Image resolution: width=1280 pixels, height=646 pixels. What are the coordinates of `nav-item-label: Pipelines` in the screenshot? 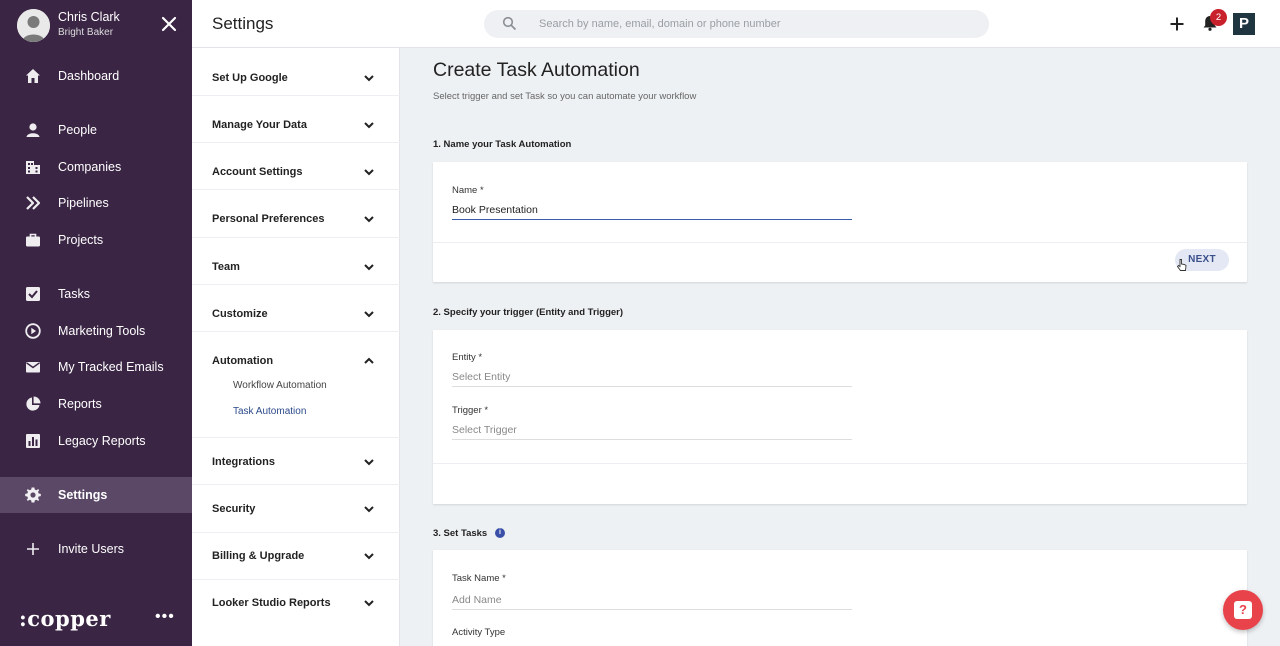 It's located at (83, 203).